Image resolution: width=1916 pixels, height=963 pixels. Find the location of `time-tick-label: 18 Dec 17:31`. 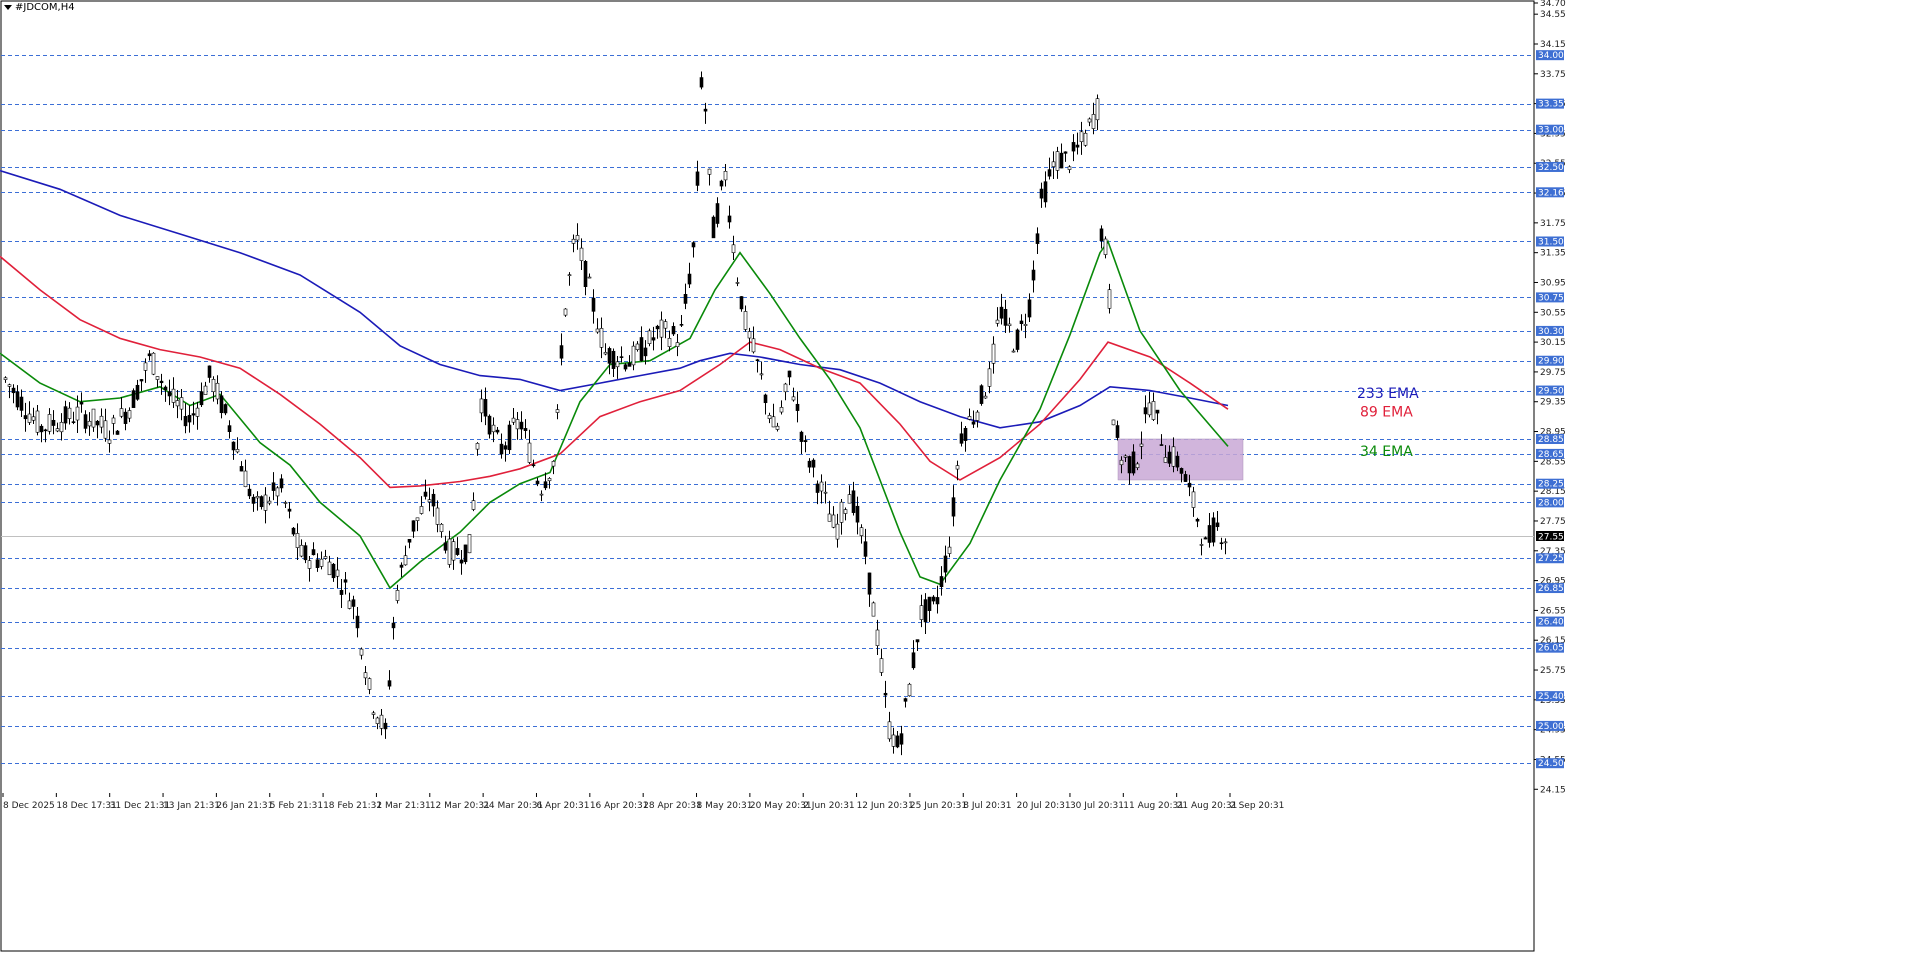

time-tick-label: 18 Dec 17:31 is located at coordinates (86, 806).